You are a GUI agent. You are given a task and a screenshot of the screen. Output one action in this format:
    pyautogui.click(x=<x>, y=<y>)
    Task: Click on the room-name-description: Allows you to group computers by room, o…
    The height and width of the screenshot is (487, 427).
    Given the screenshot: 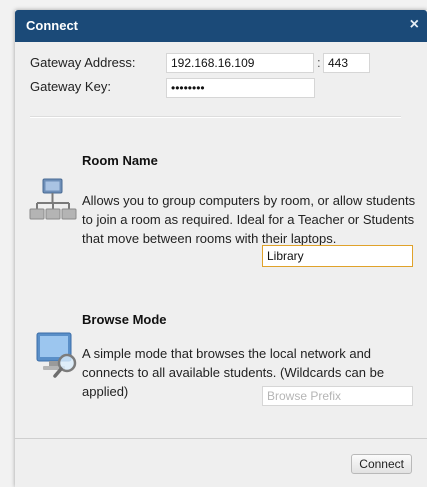 What is the action you would take?
    pyautogui.click(x=249, y=219)
    